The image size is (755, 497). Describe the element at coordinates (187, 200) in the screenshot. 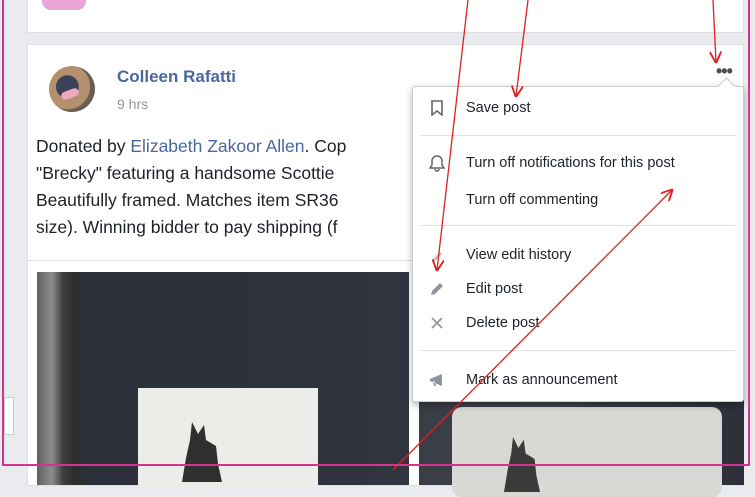

I see `post-text-line: Beautifully framed. Matches item SR36` at that location.